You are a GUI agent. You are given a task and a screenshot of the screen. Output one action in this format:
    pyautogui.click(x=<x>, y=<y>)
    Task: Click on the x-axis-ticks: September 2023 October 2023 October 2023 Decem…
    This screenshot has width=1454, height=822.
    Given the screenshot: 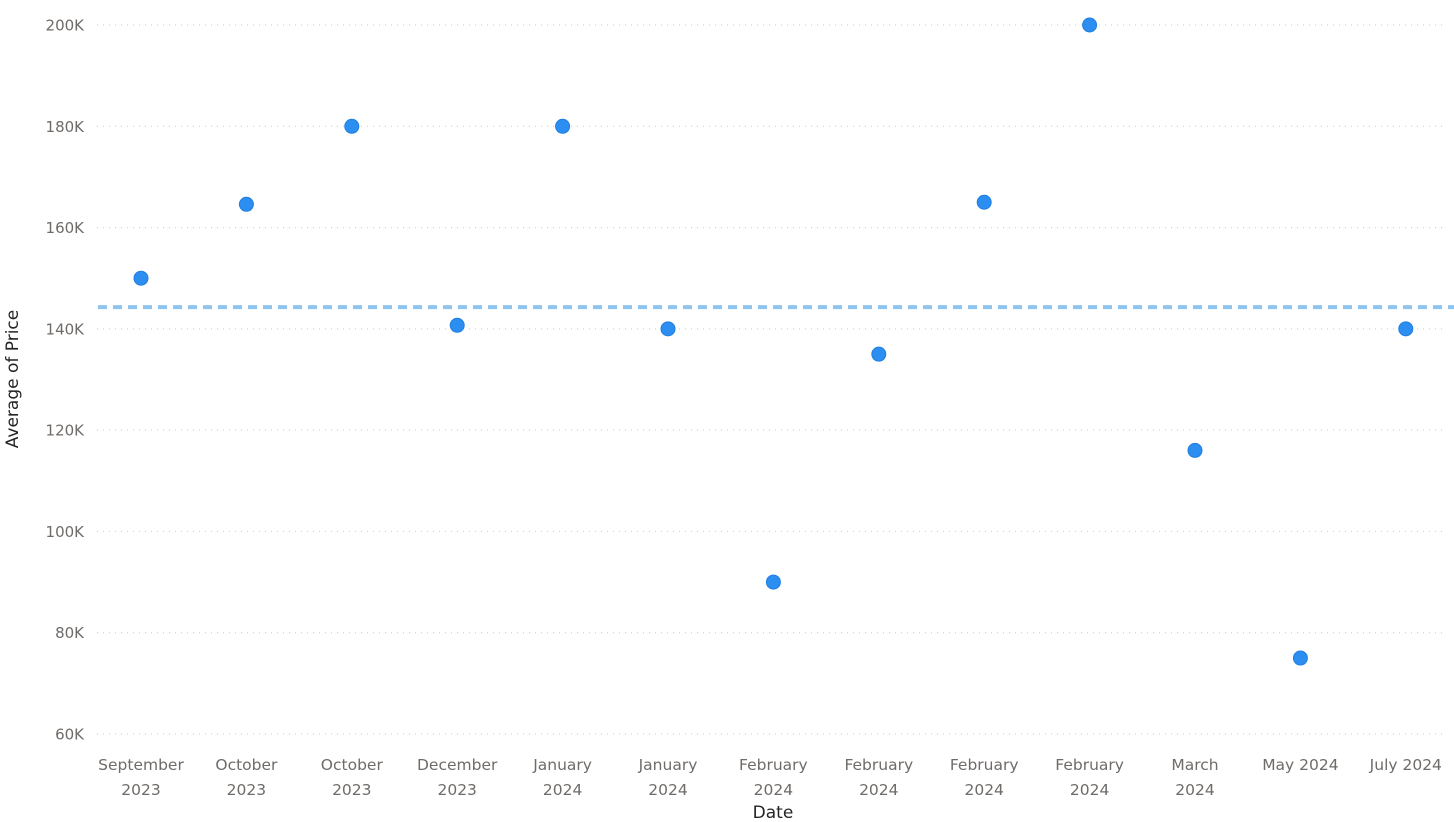 What is the action you would take?
    pyautogui.click(x=770, y=777)
    